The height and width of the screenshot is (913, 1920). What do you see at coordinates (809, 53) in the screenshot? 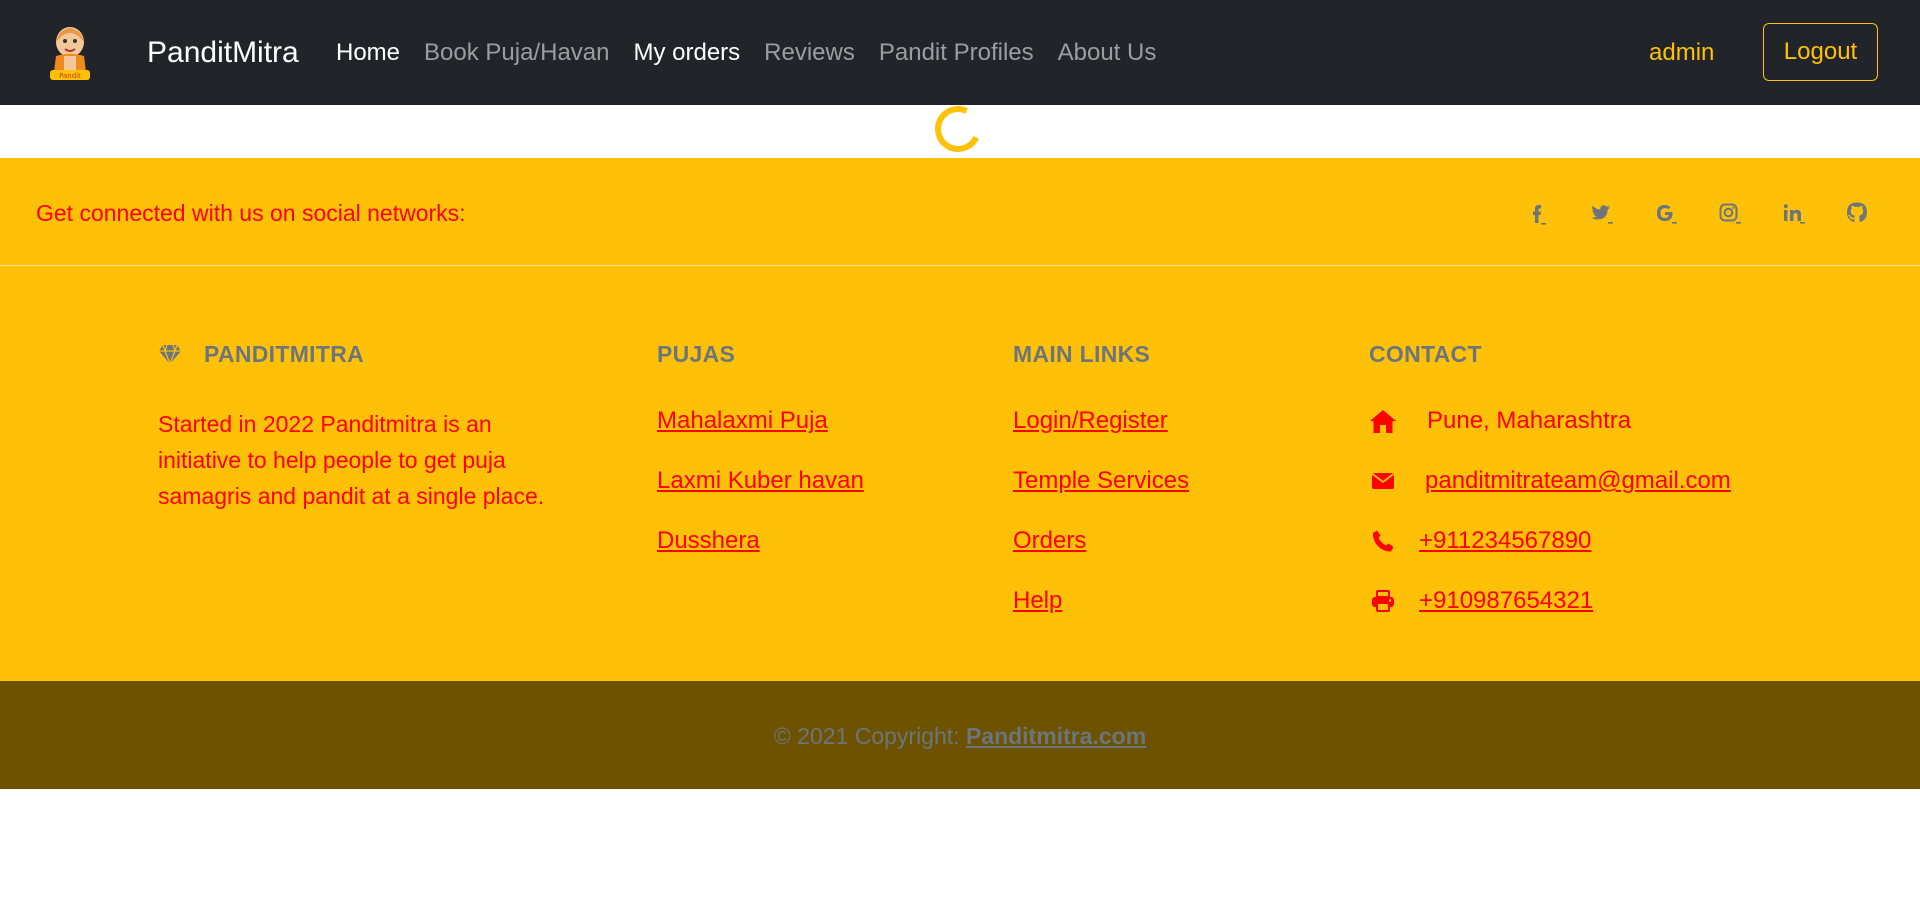
I see `nav-link-reviews: Reviews` at bounding box center [809, 53].